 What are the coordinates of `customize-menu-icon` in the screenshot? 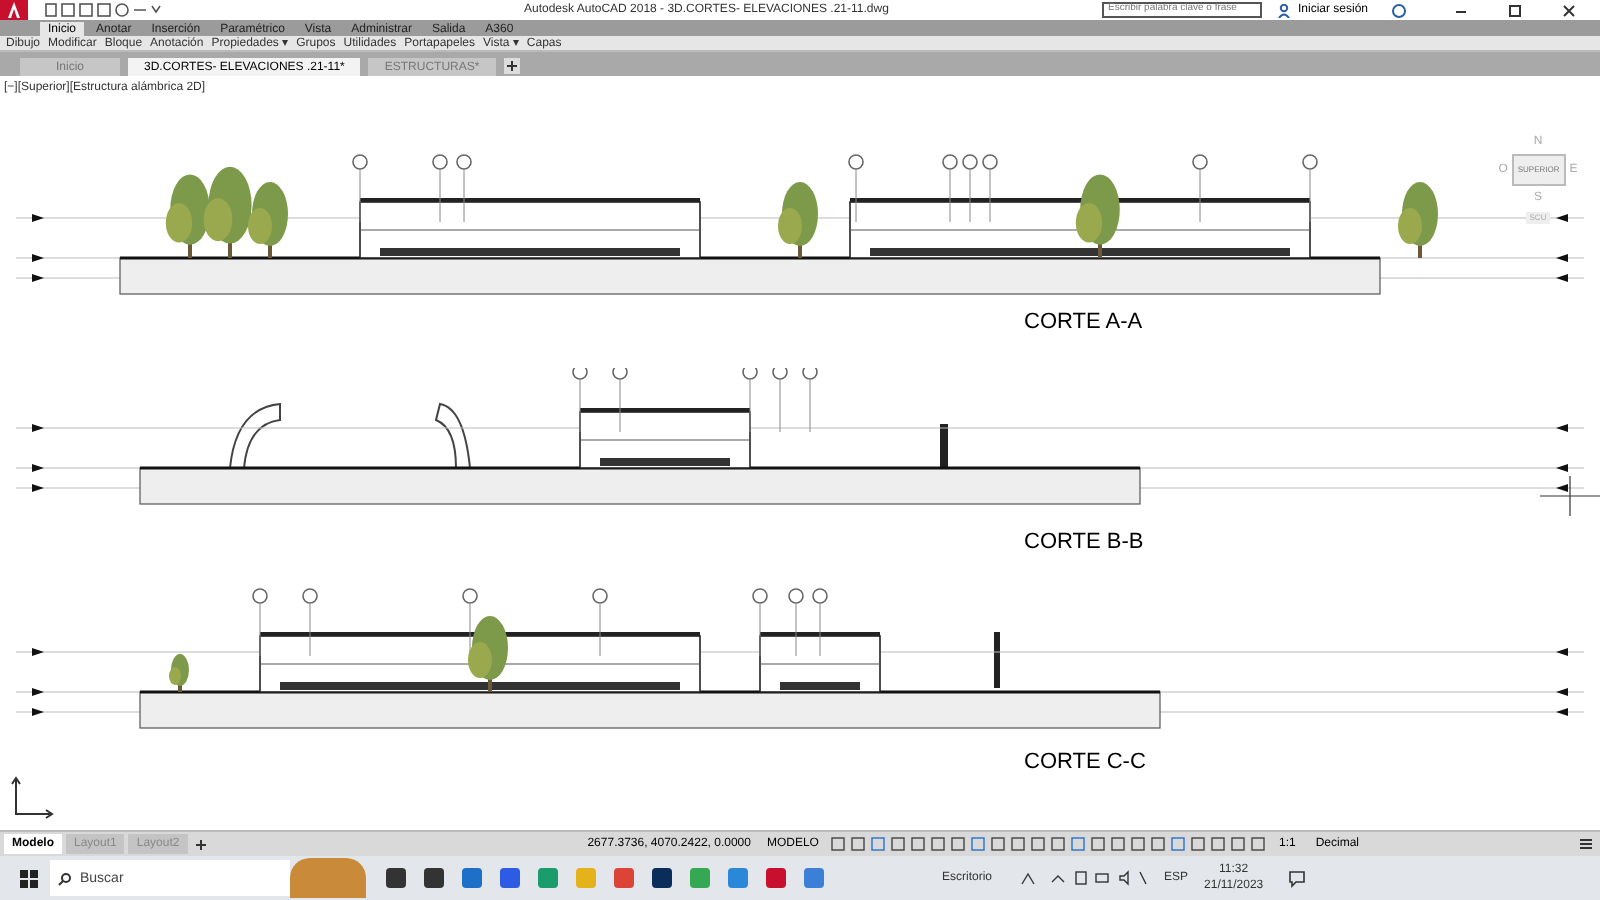 It's located at (1586, 844).